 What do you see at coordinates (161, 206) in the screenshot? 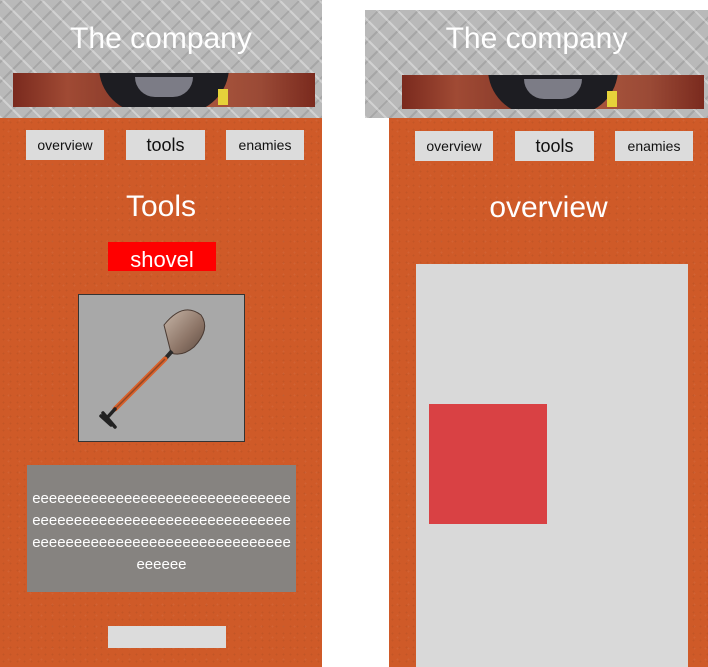
I see `page-title: Tools` at bounding box center [161, 206].